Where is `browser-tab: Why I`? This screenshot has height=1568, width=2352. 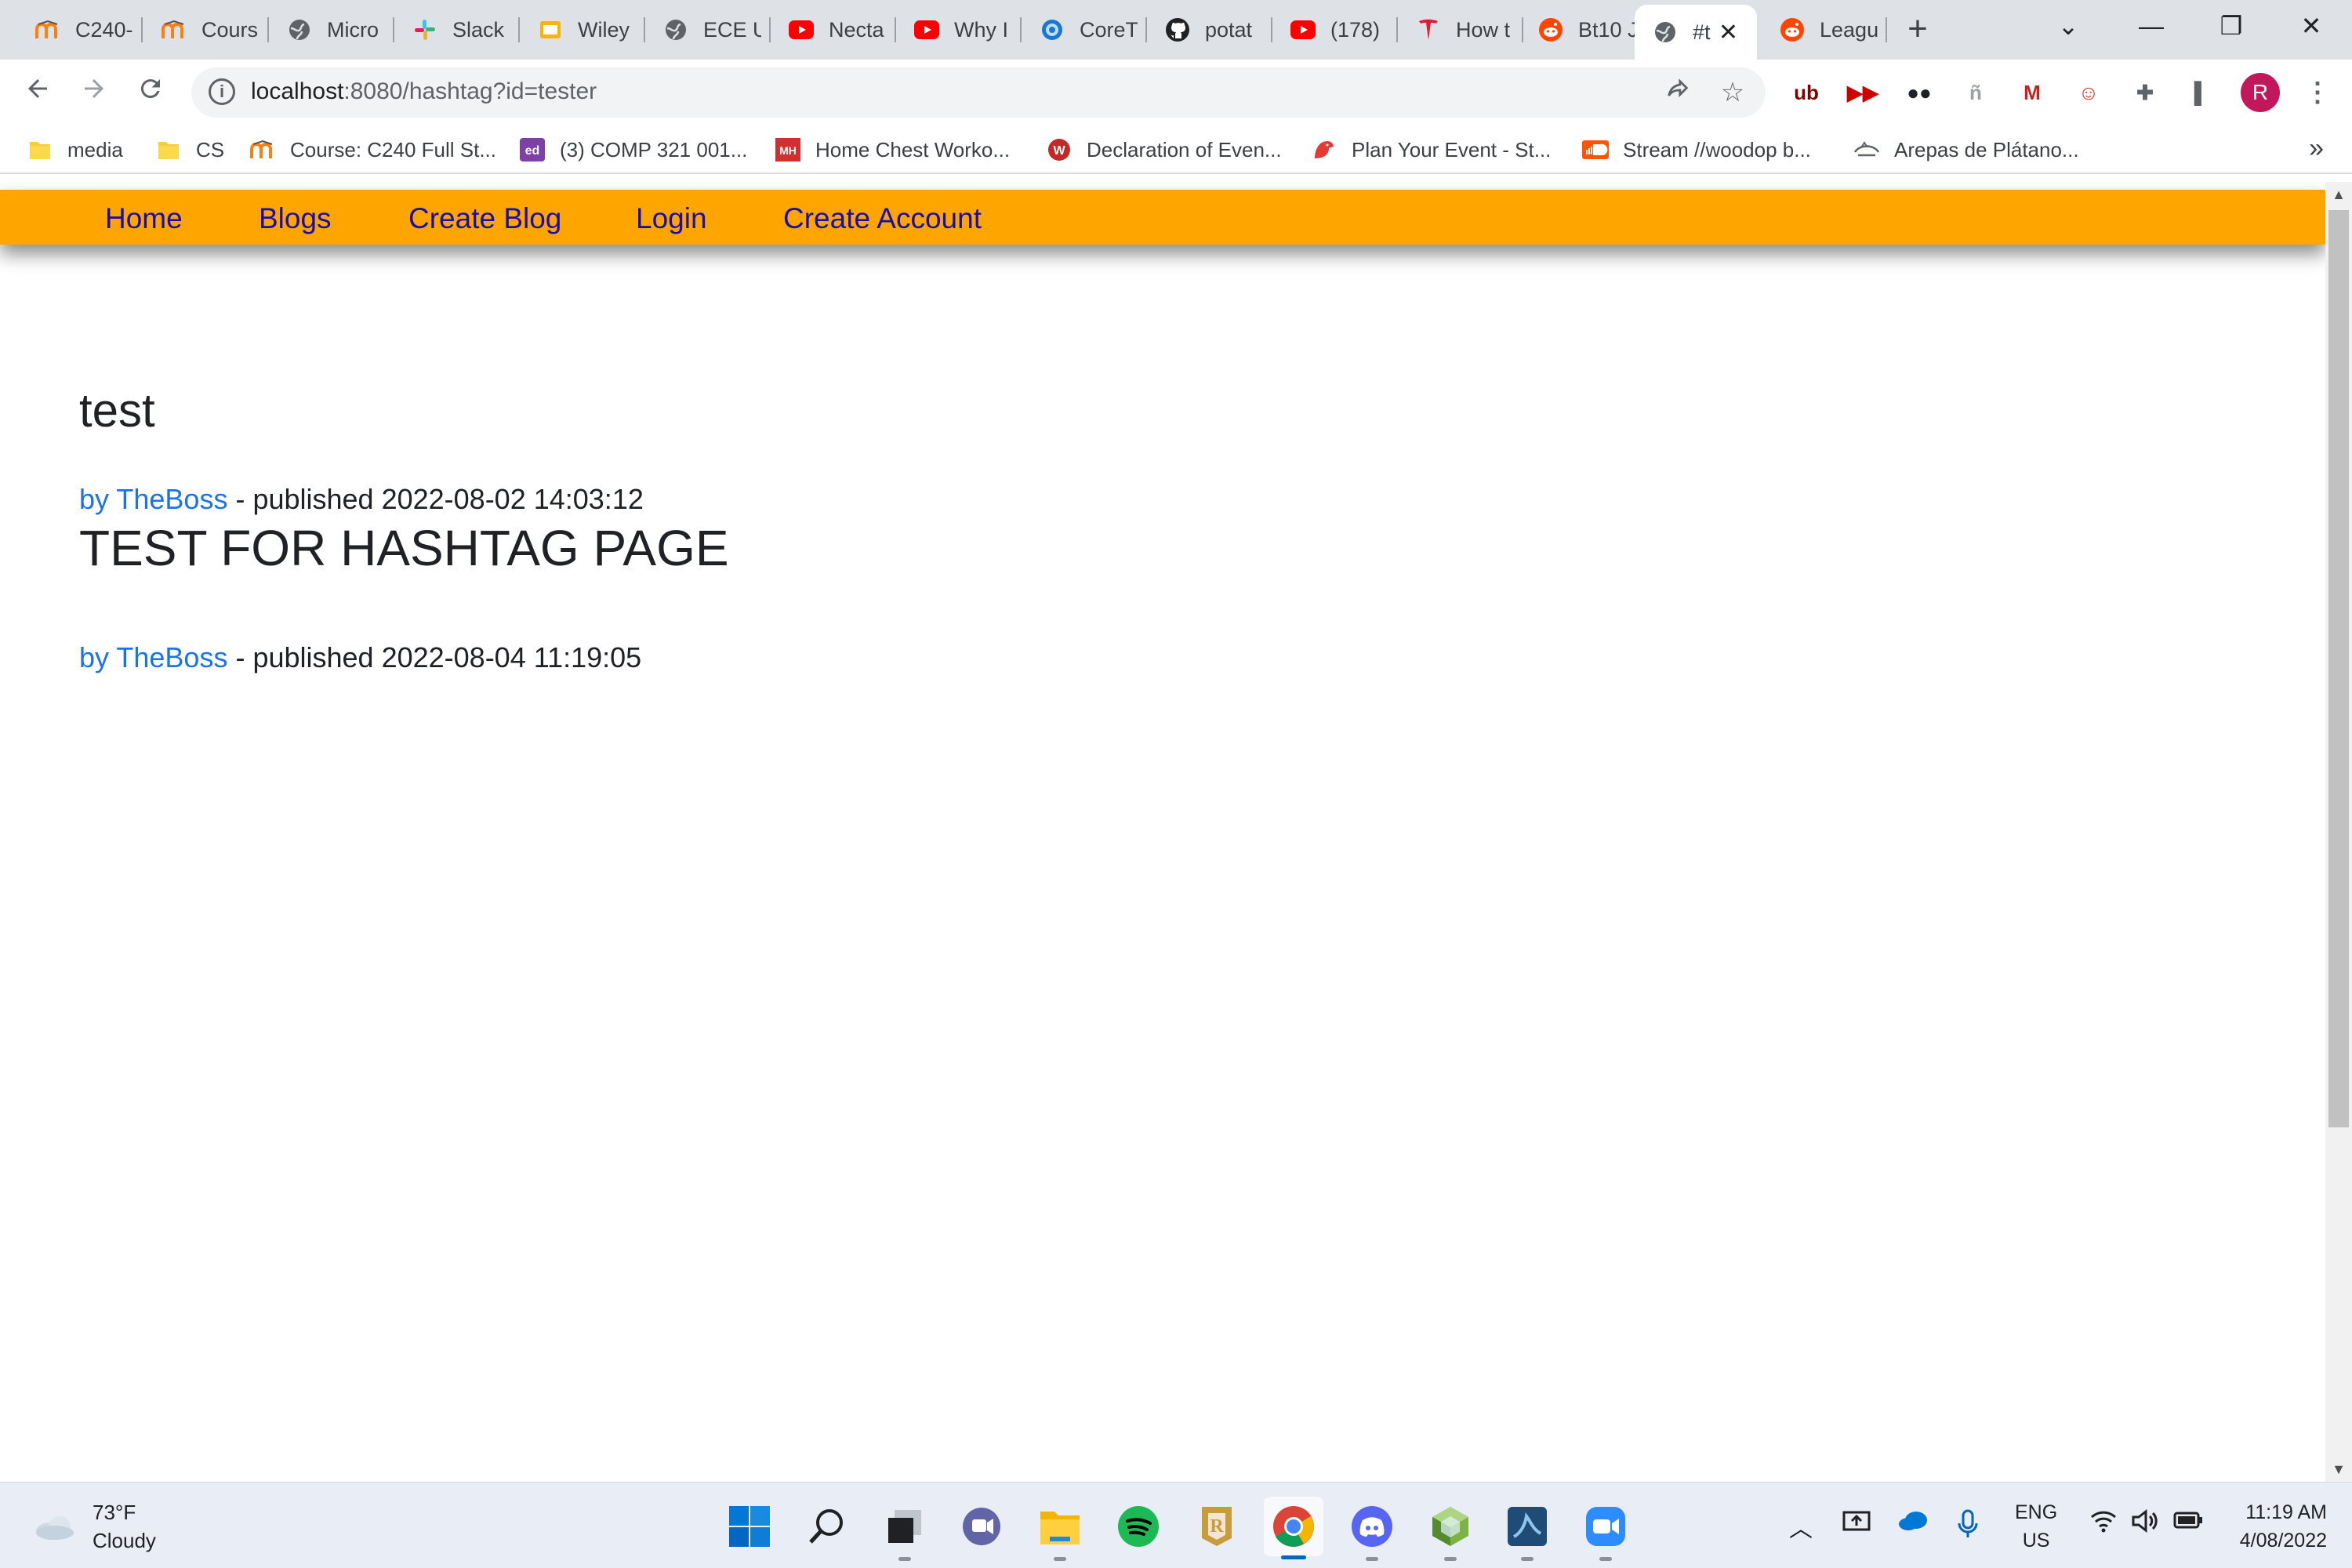
browser-tab: Why I is located at coordinates (959, 29).